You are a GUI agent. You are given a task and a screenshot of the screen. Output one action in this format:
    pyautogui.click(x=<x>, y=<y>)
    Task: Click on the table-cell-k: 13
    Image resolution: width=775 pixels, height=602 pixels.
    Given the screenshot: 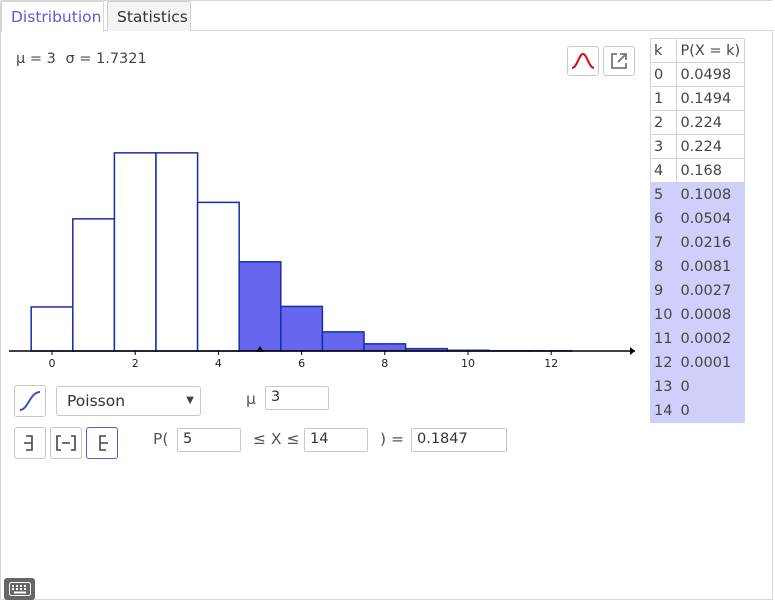 What is the action you would take?
    pyautogui.click(x=663, y=386)
    